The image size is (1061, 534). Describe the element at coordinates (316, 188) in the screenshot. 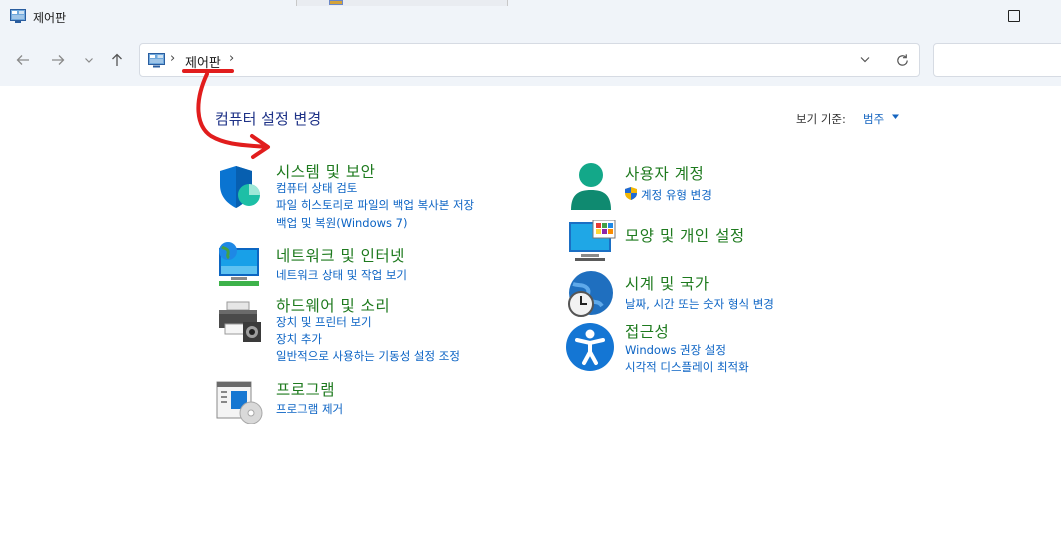

I see `link-review-computer-status: 컴퓨터 상태 검토` at that location.